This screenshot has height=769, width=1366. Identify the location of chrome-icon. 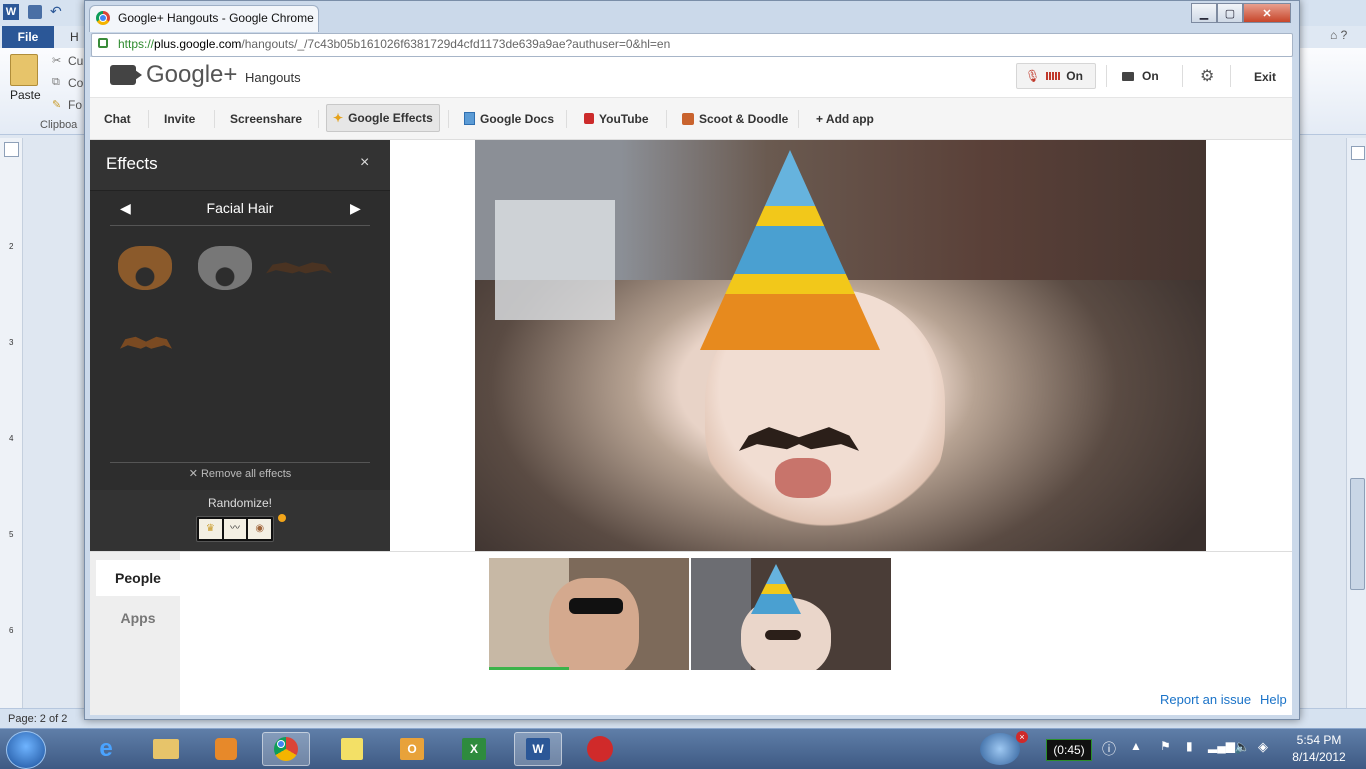
(103, 18).